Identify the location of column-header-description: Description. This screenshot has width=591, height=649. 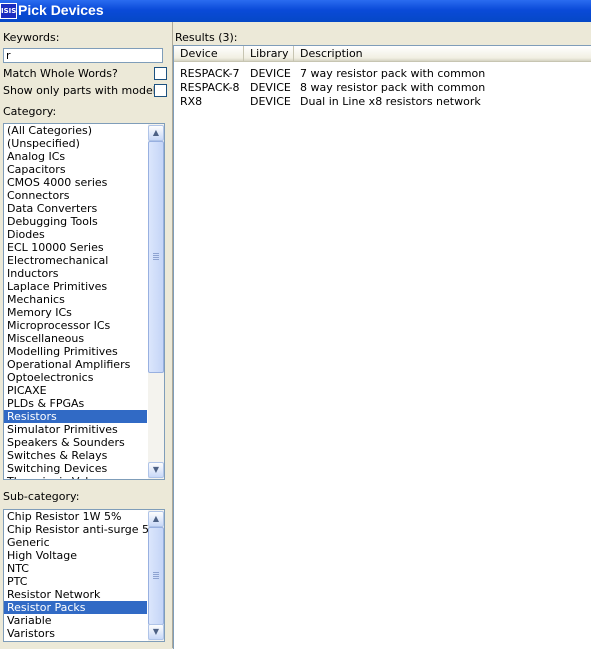
(442, 54).